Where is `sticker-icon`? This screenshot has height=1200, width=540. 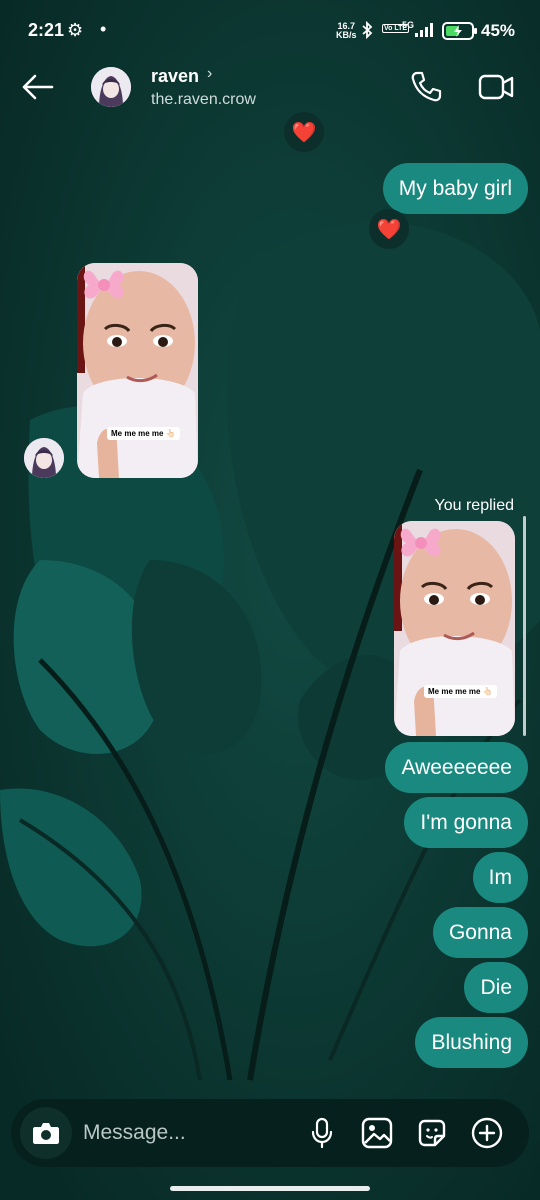
sticker-icon is located at coordinates (432, 1133).